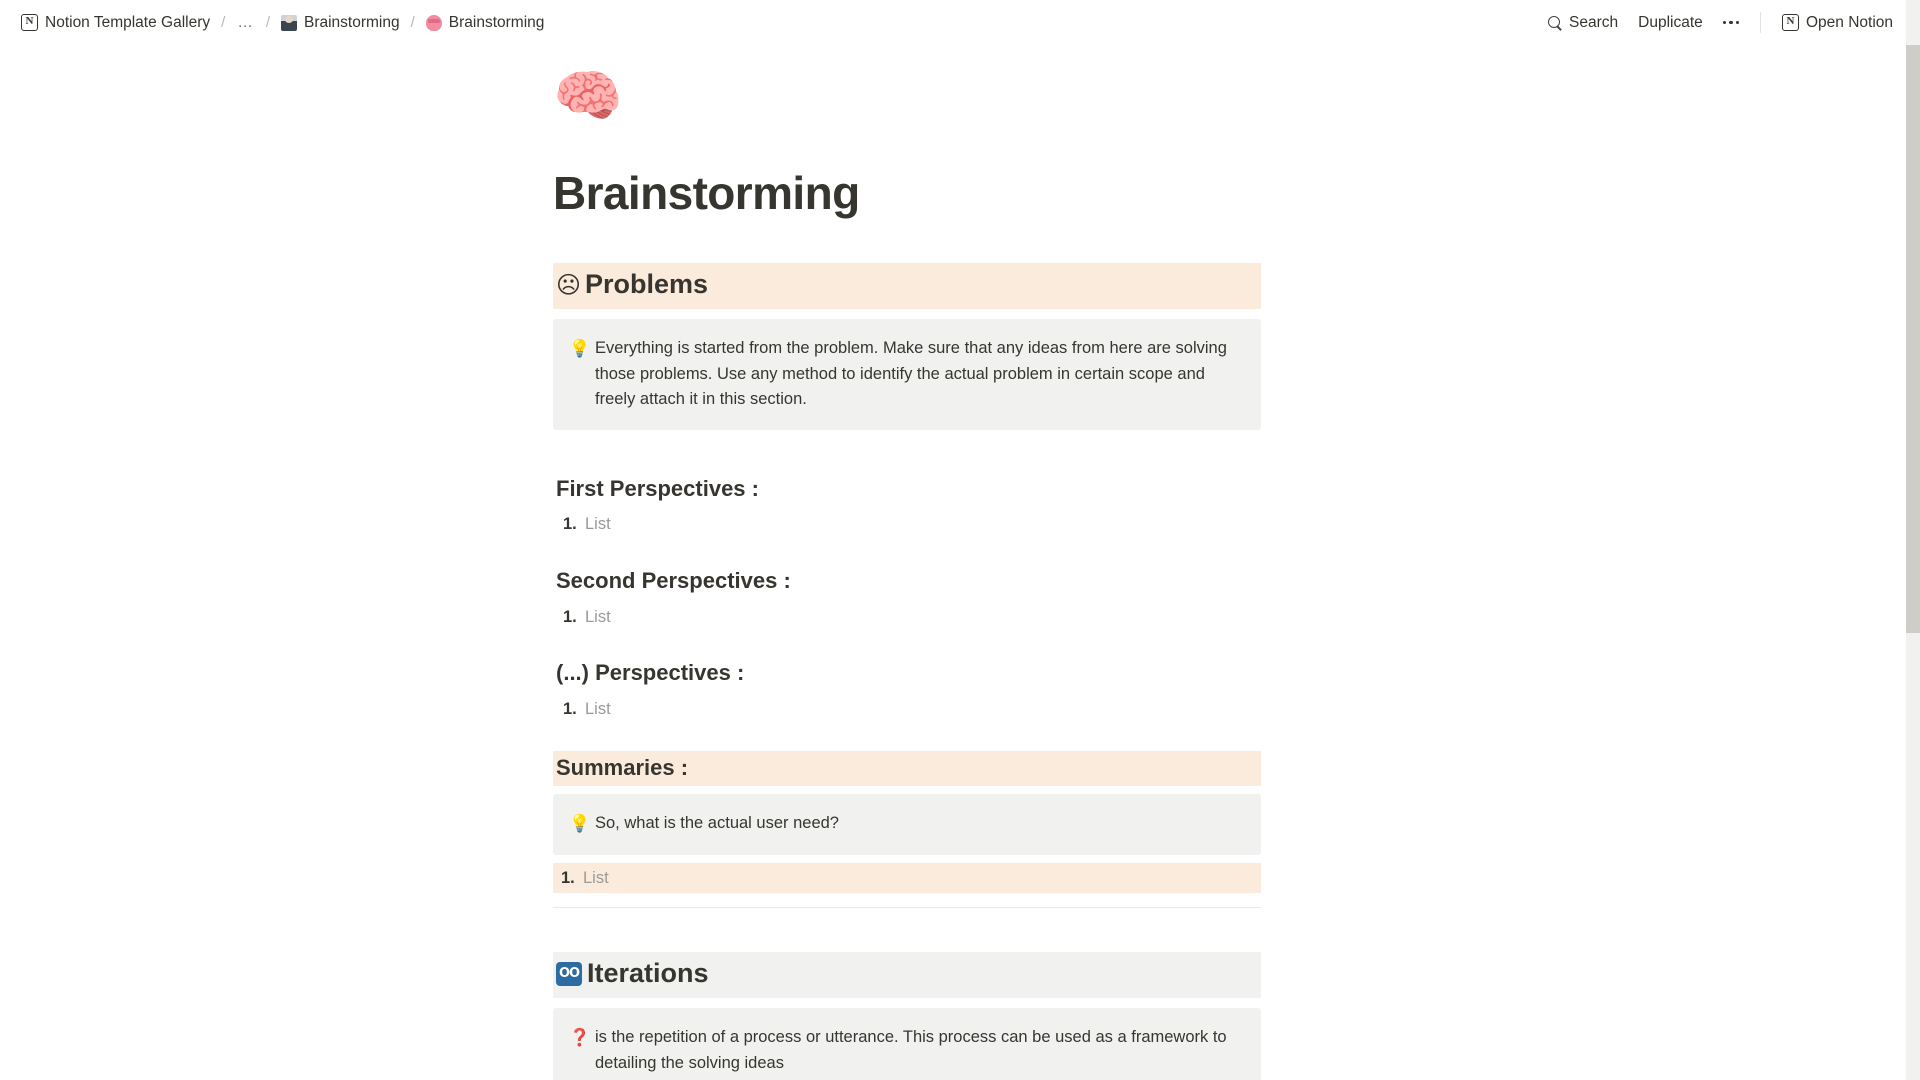 The width and height of the screenshot is (1920, 1080). I want to click on page-title: Brainstorming, so click(907, 193).